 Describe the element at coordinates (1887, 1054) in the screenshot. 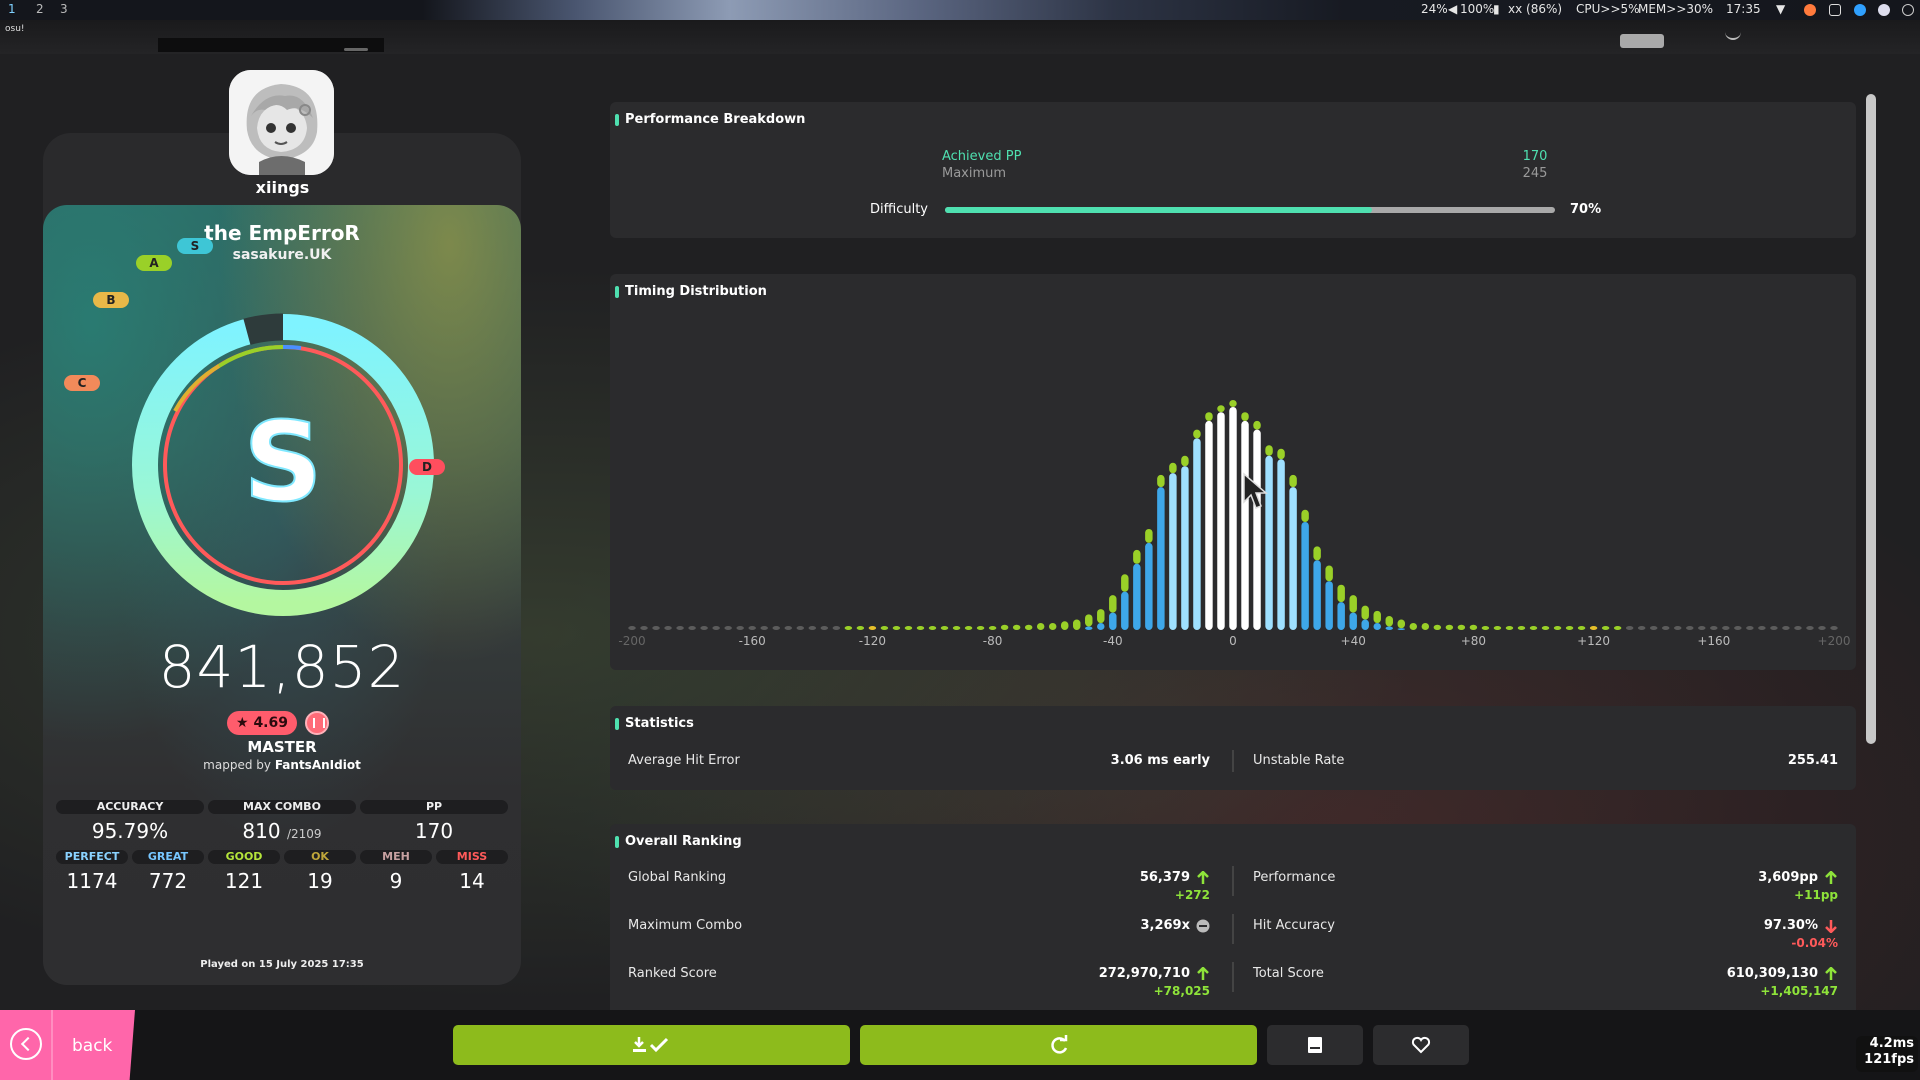

I see `fps-counter: 4.2ms 121fps` at that location.